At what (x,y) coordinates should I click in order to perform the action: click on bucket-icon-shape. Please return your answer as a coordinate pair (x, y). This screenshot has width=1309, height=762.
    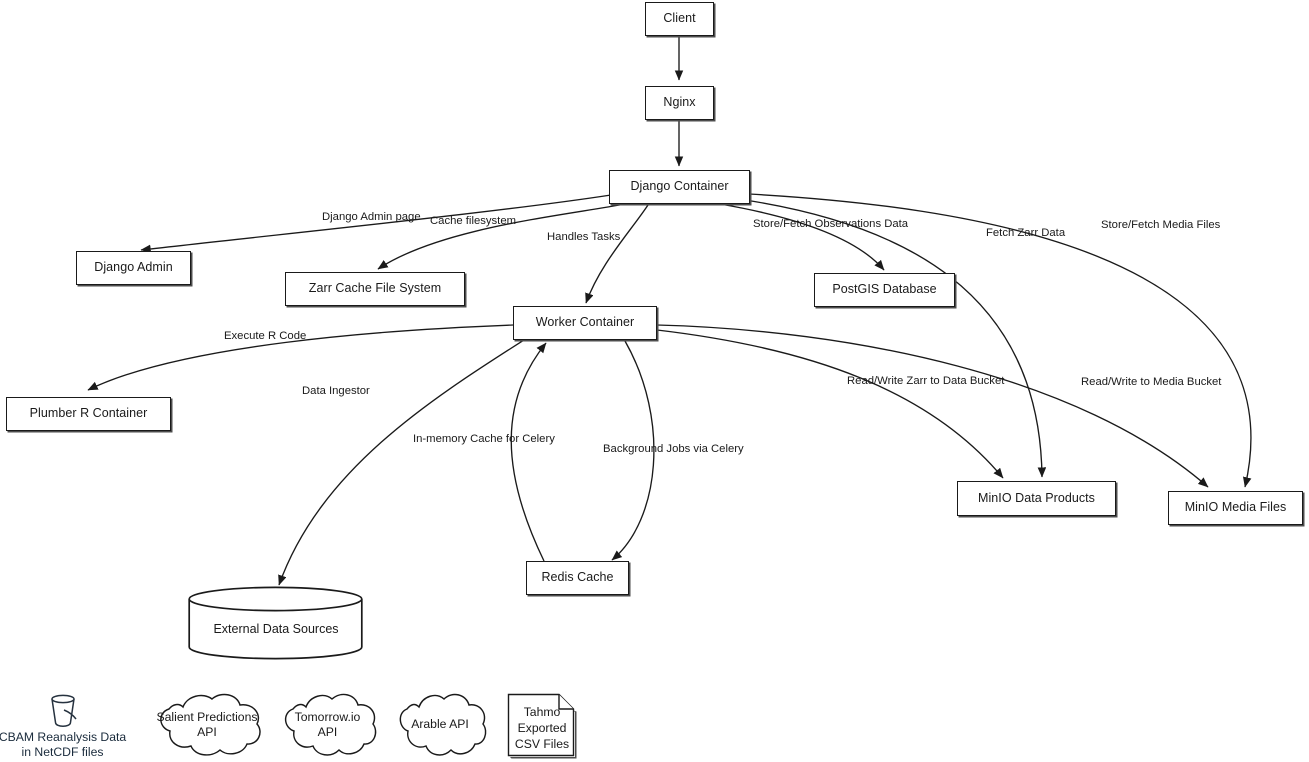
    Looking at the image, I should click on (64, 710).